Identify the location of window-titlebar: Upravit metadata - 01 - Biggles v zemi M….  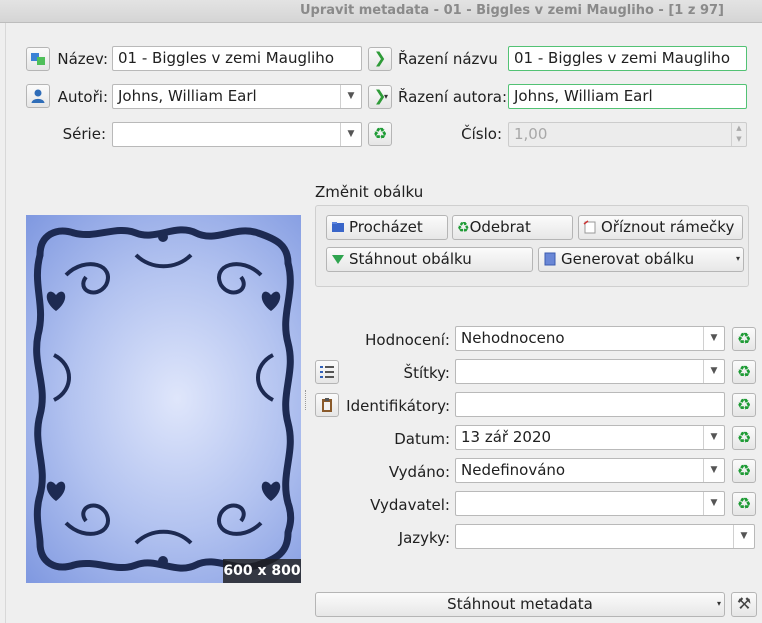
(381, 11).